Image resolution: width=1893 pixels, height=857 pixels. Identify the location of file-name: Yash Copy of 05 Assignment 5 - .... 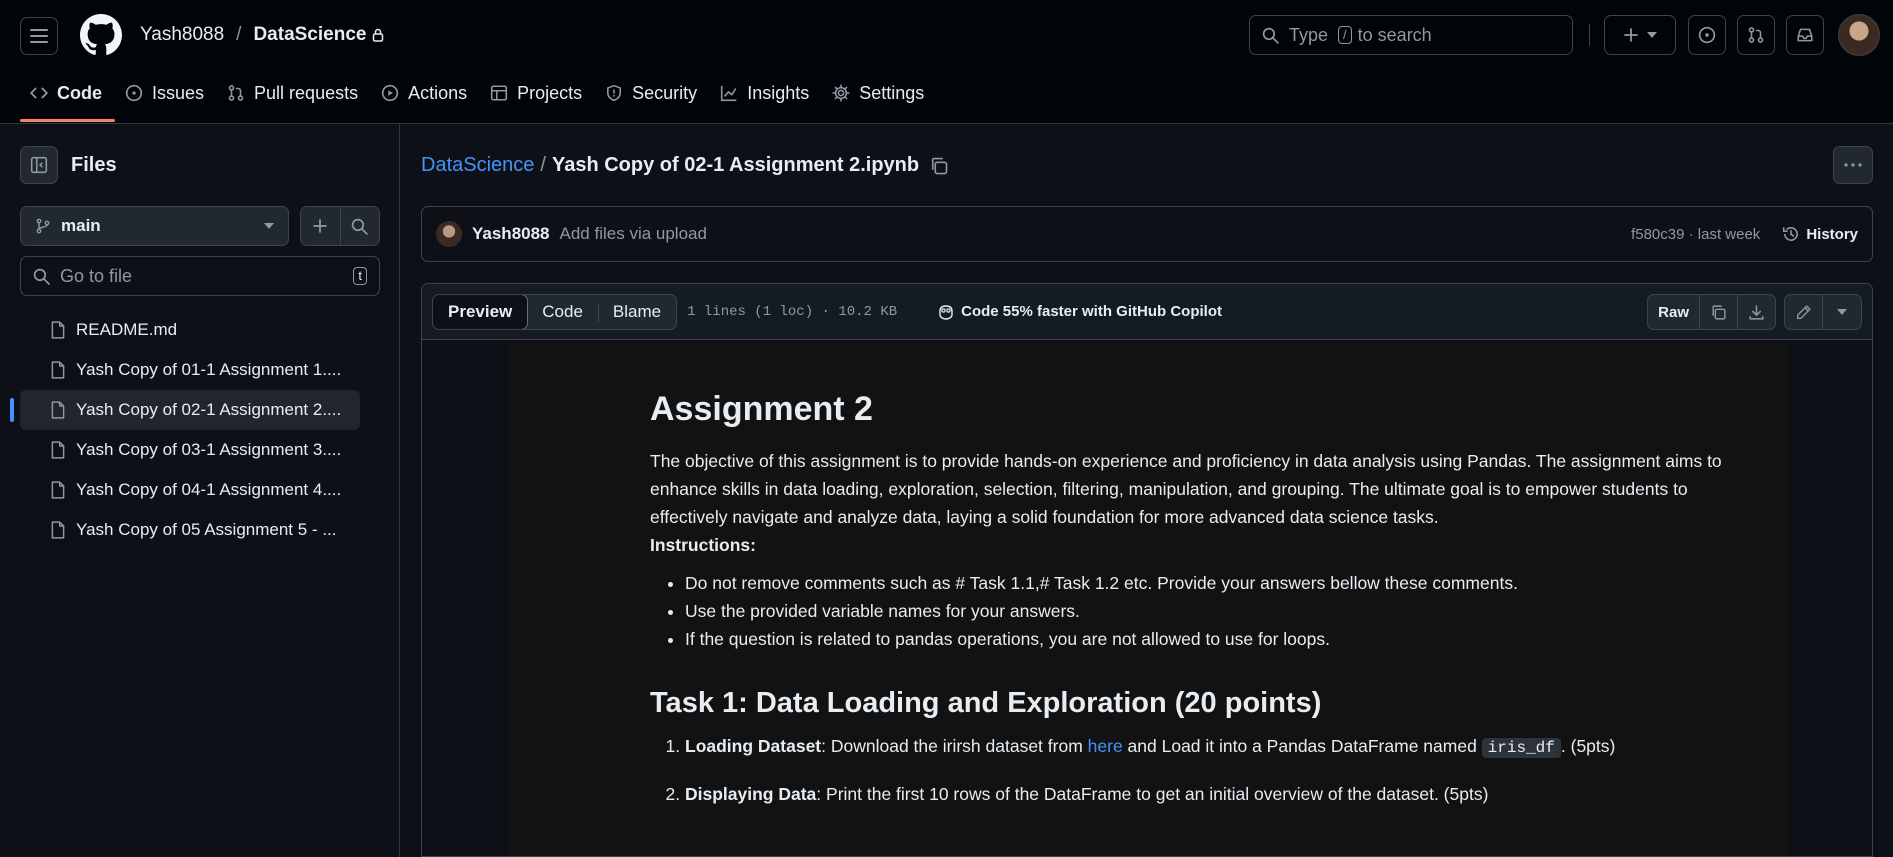
(206, 529).